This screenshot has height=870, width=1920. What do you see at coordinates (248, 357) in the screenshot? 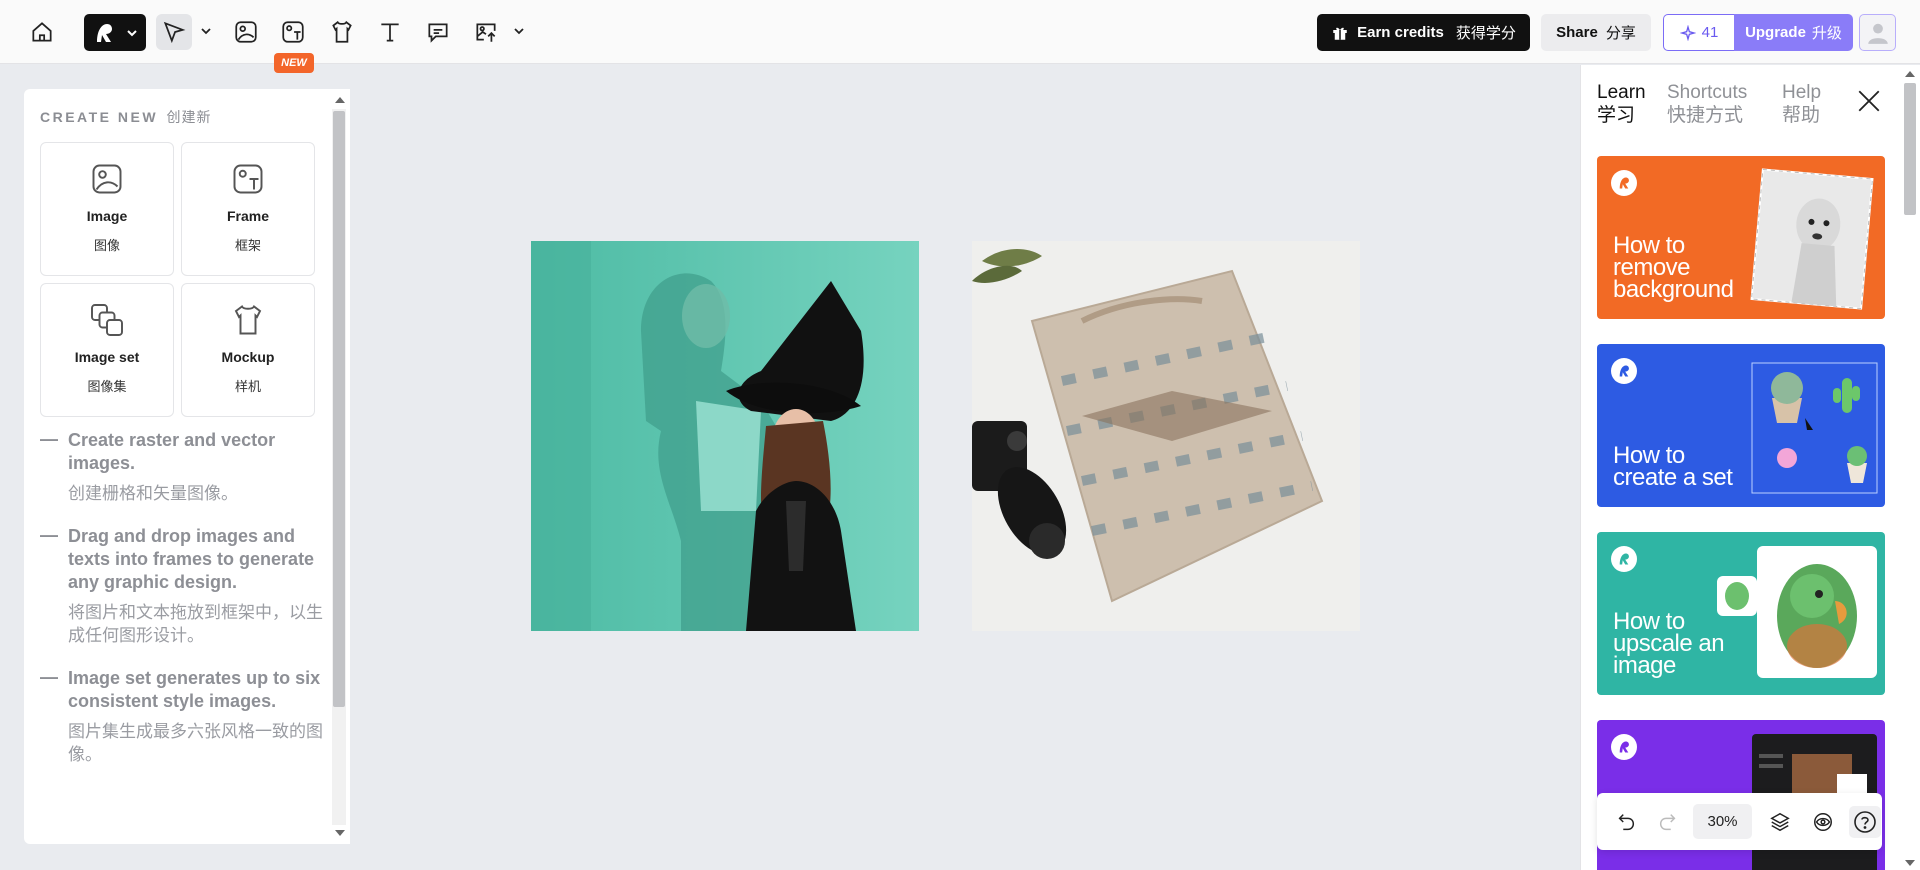
I see `card-label: Mockup` at bounding box center [248, 357].